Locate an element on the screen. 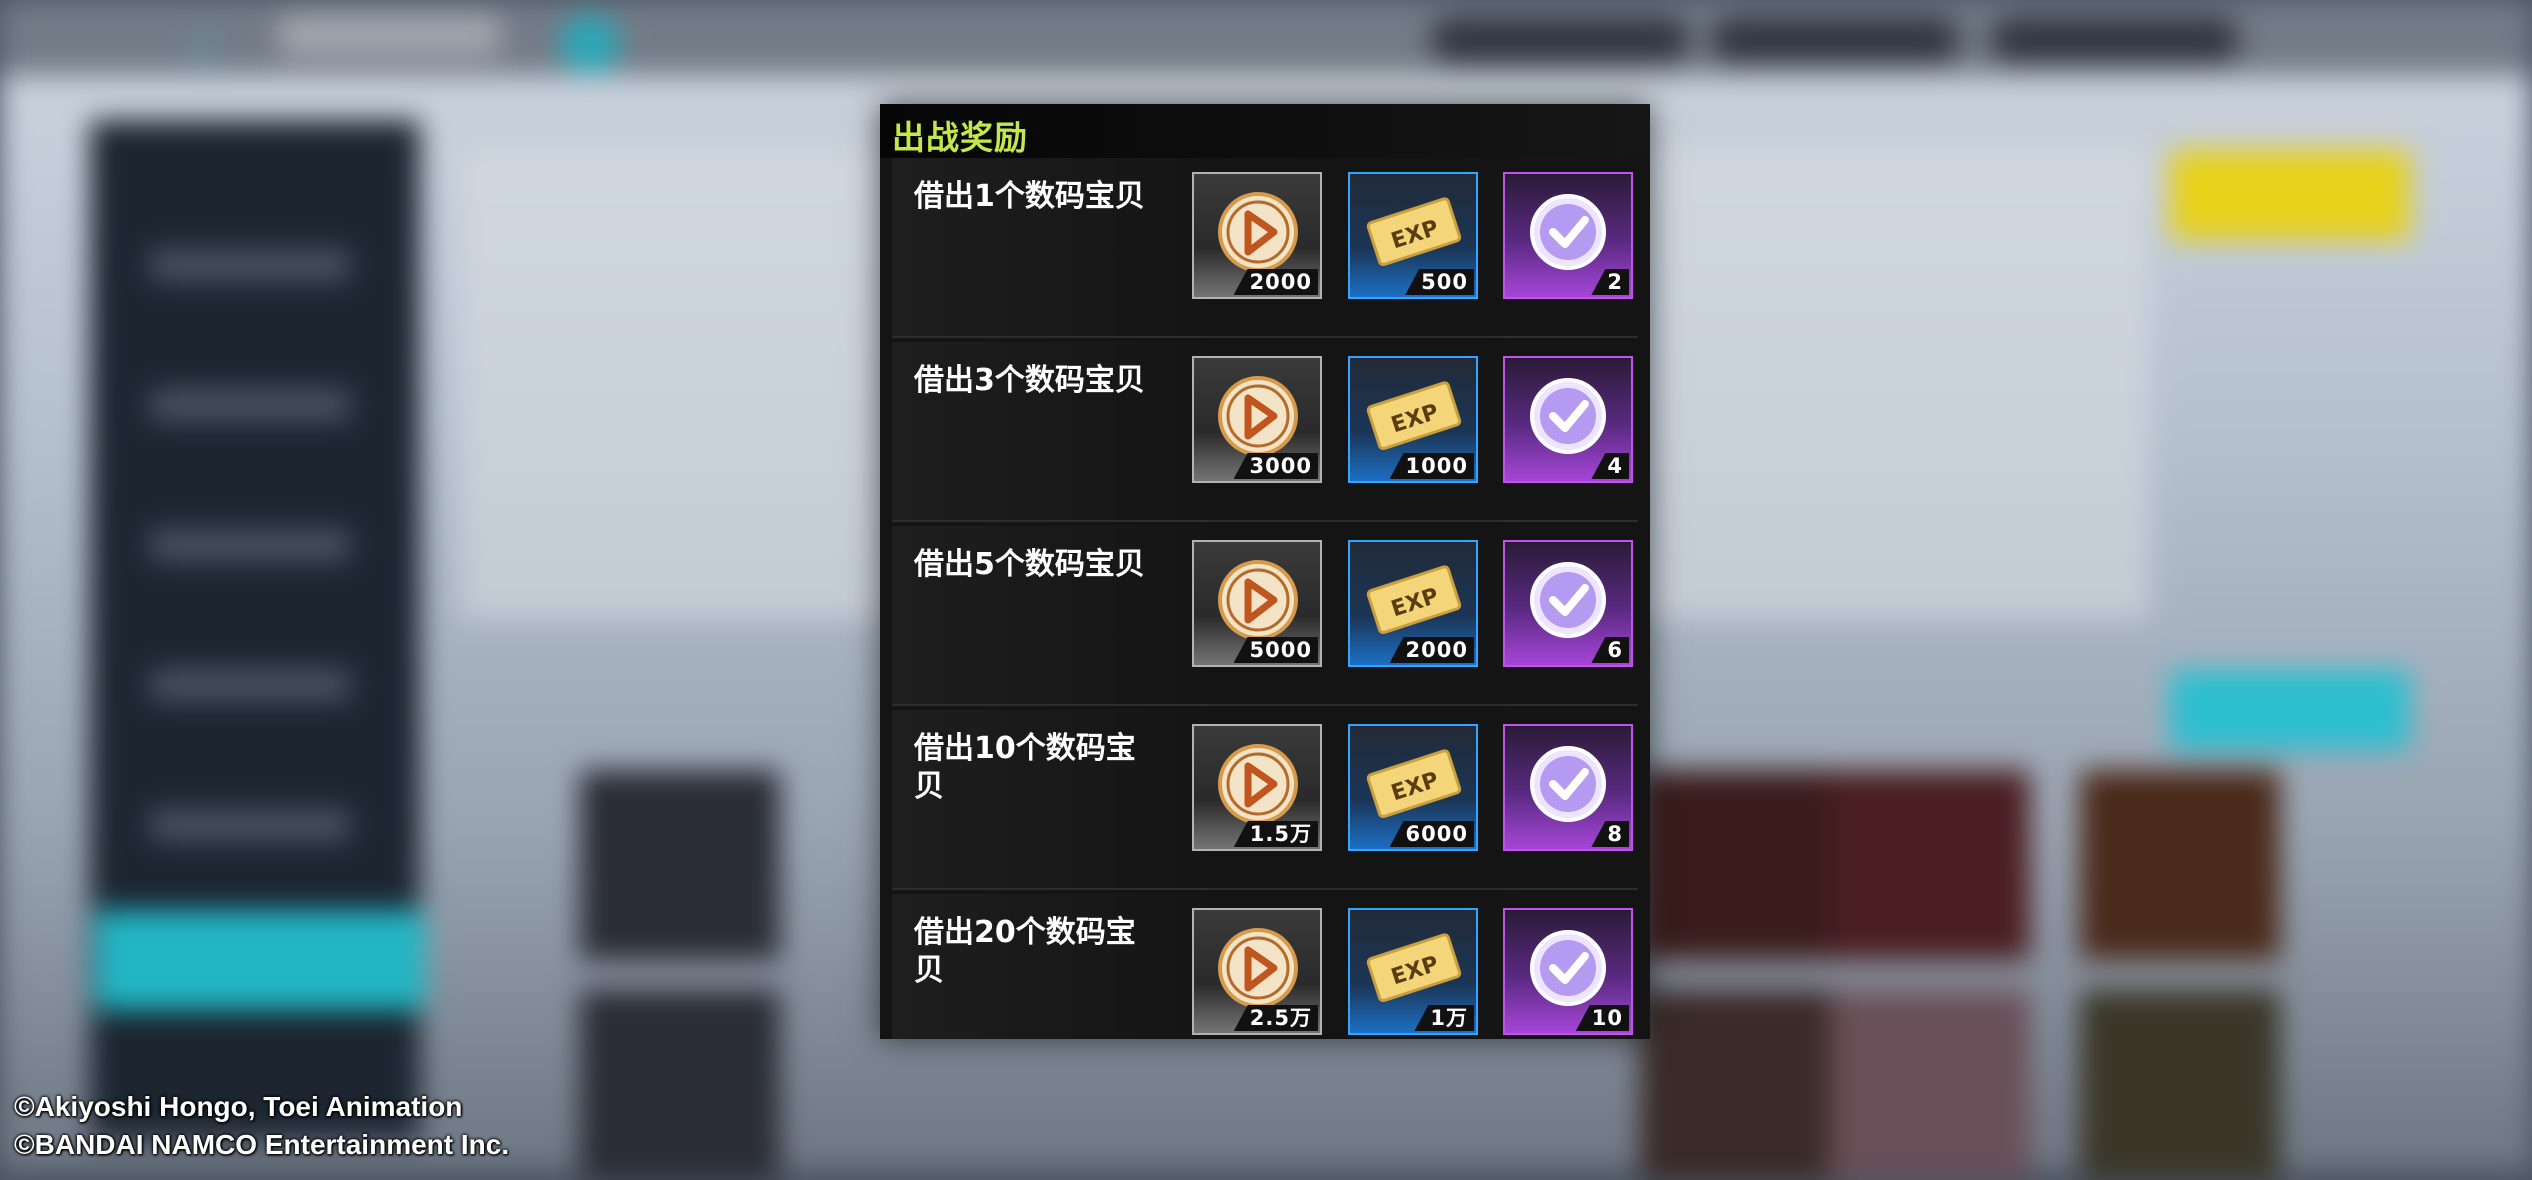  coin-quantity: 2000 is located at coordinates (1275, 282).